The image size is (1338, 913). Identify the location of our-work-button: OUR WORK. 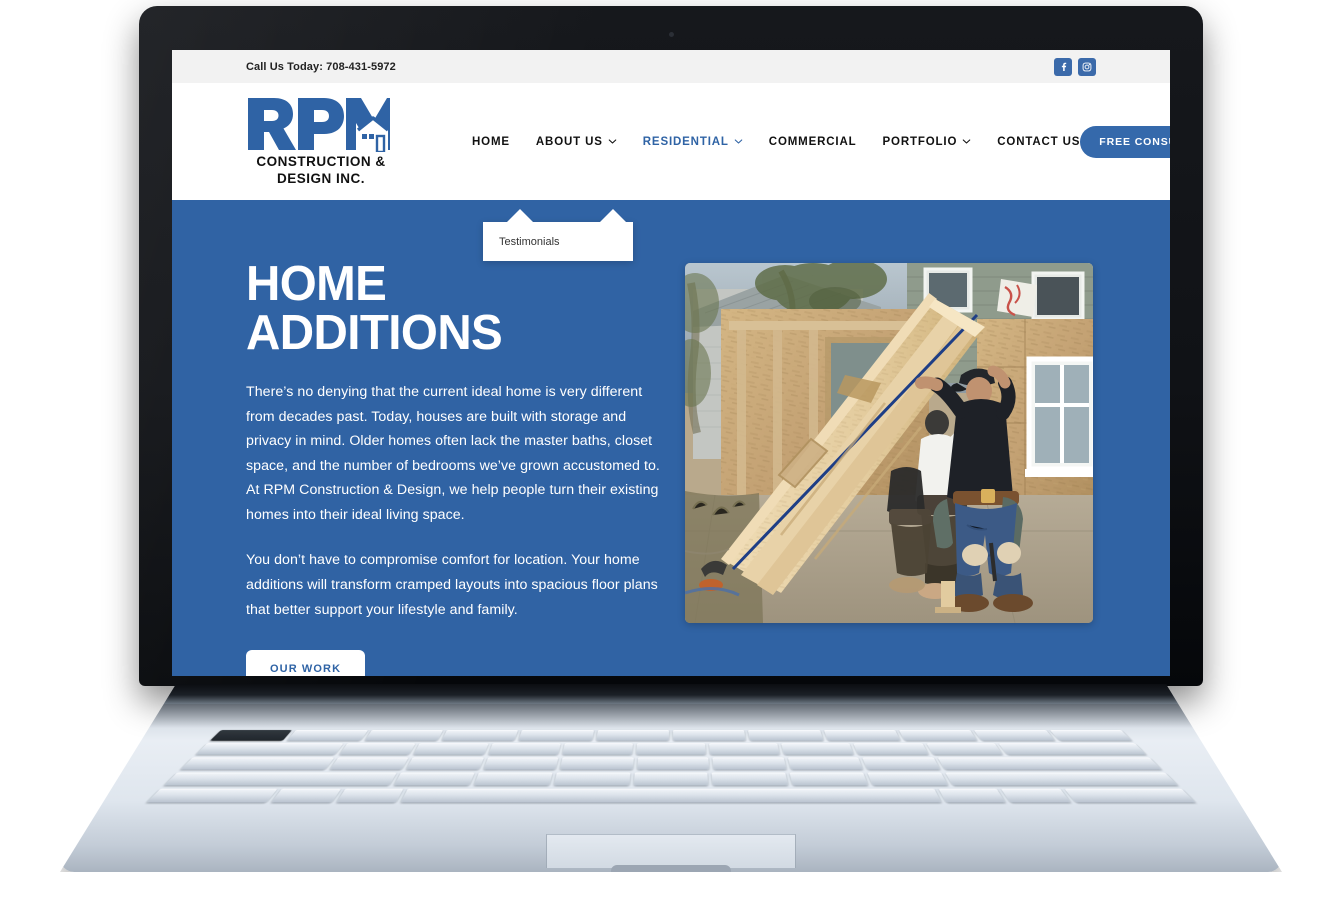
(306, 663).